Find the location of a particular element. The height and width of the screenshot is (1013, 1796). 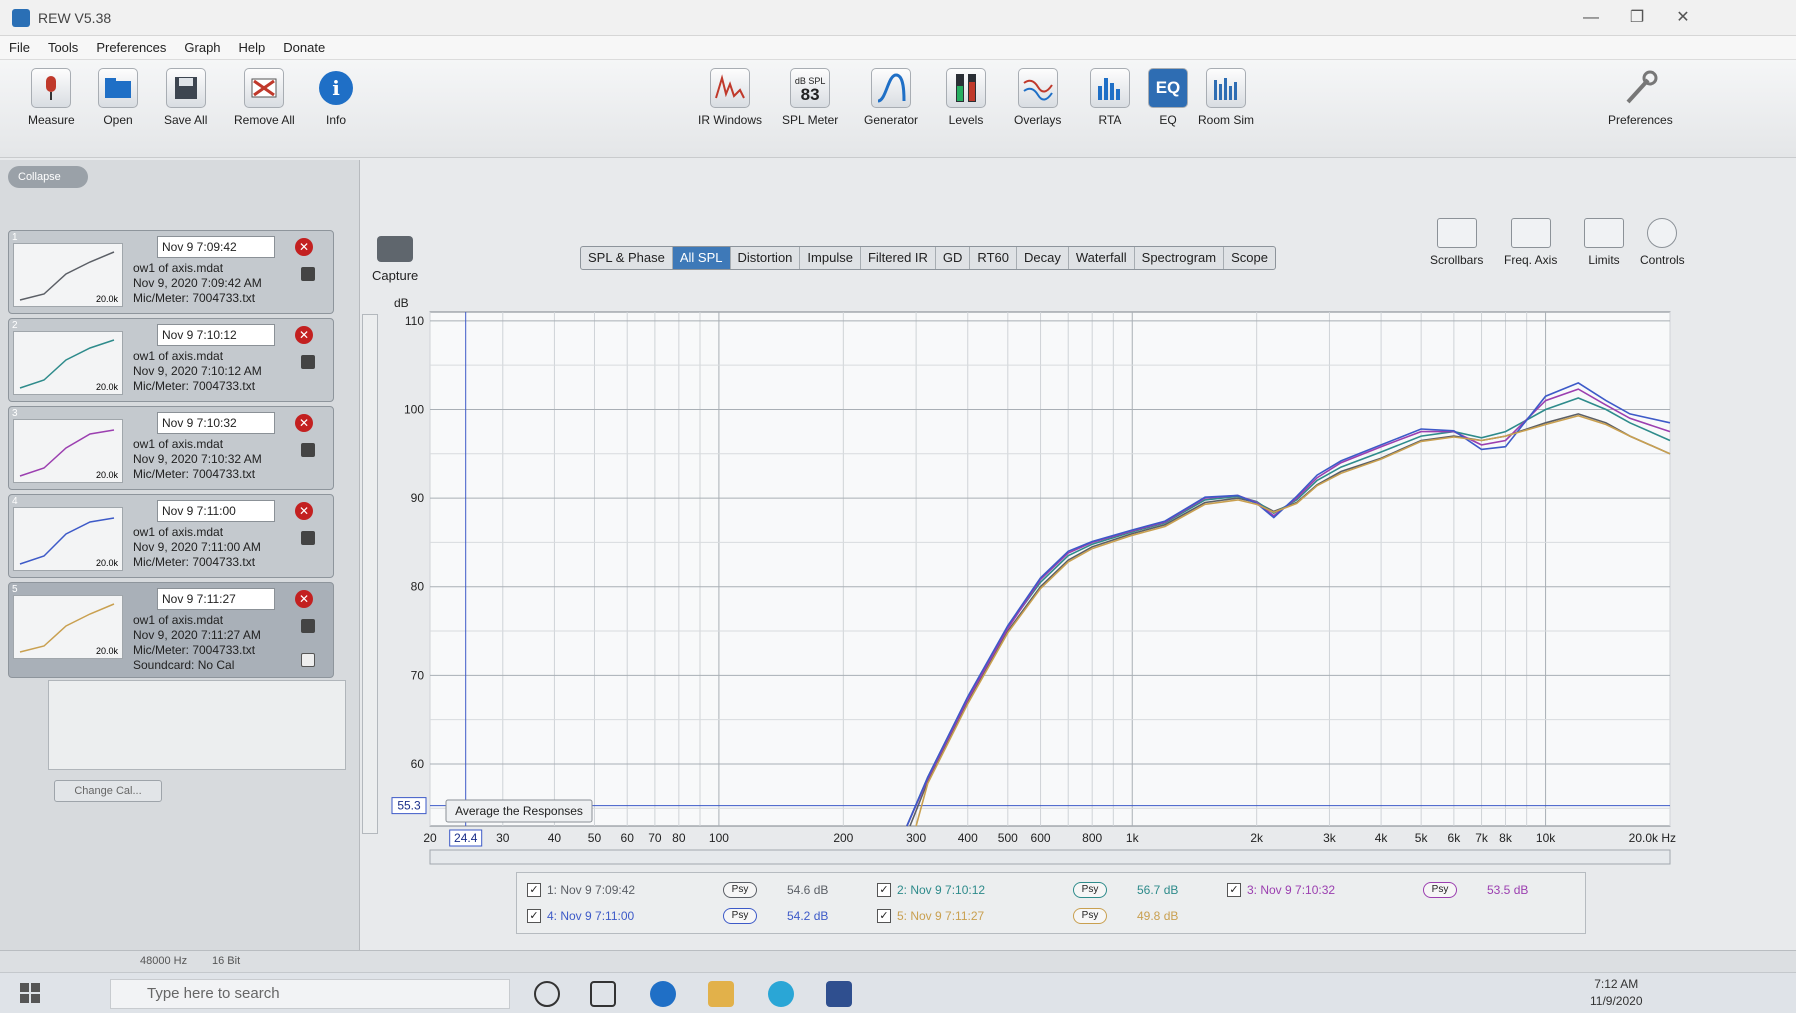

measurement-name-input: Nov 9 7:10:12 is located at coordinates (216, 335).